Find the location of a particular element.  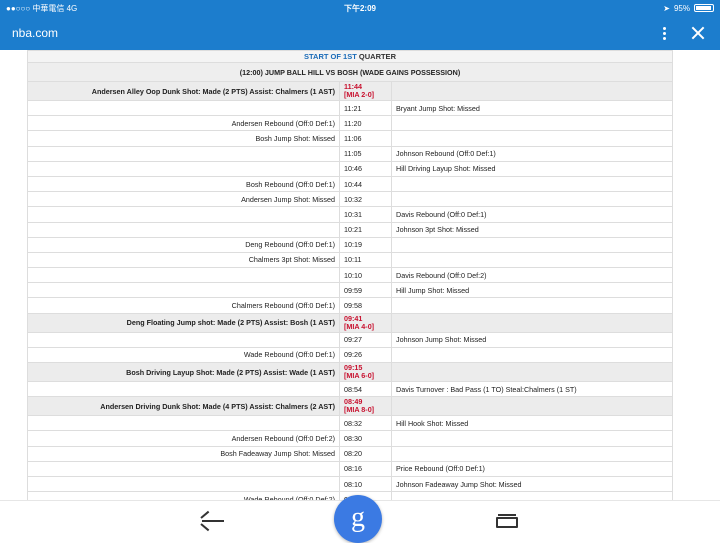

play-row: Deng Rebound (Off:0 Def:1) 10:19 is located at coordinates (350, 244).